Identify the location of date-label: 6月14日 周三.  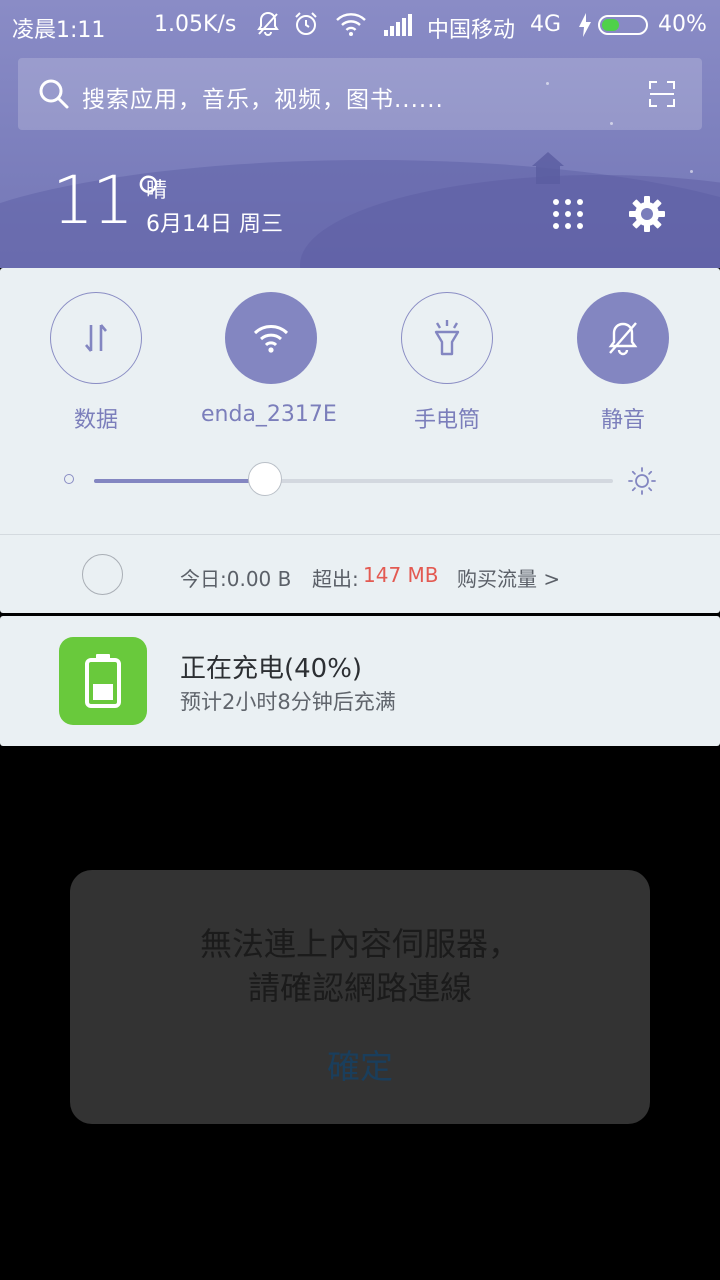
(214, 224).